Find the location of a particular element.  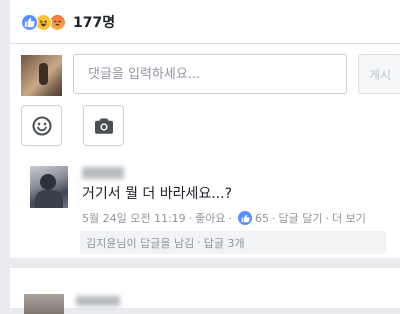

like-count: 65 is located at coordinates (262, 218).